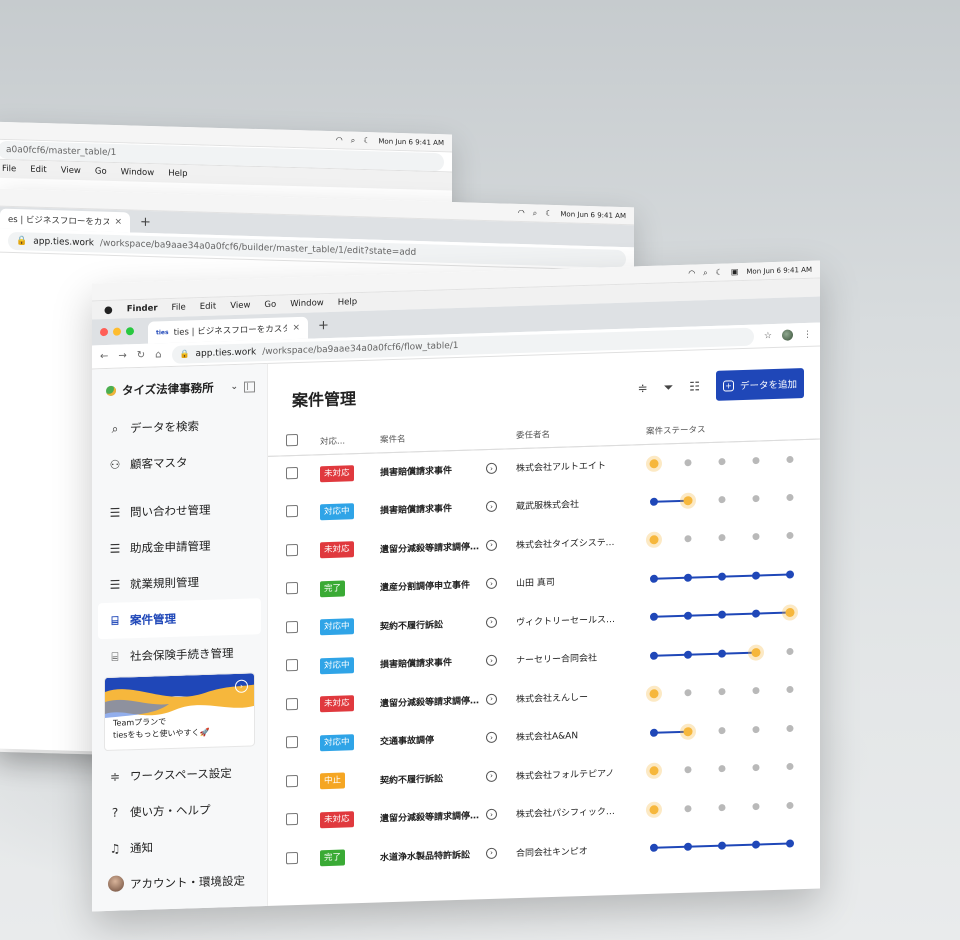 This screenshot has width=960, height=940. What do you see at coordinates (179, 582) in the screenshot?
I see `sidebar-item: ☰ 就業規則管理` at bounding box center [179, 582].